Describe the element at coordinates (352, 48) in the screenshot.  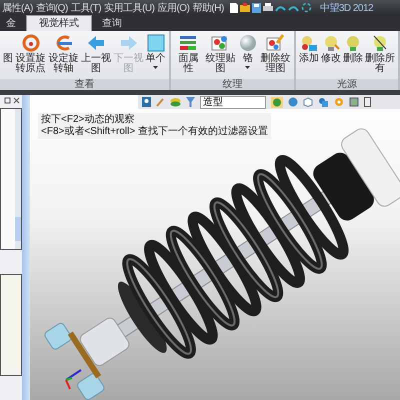
I see `ribbon-button: 删除` at that location.